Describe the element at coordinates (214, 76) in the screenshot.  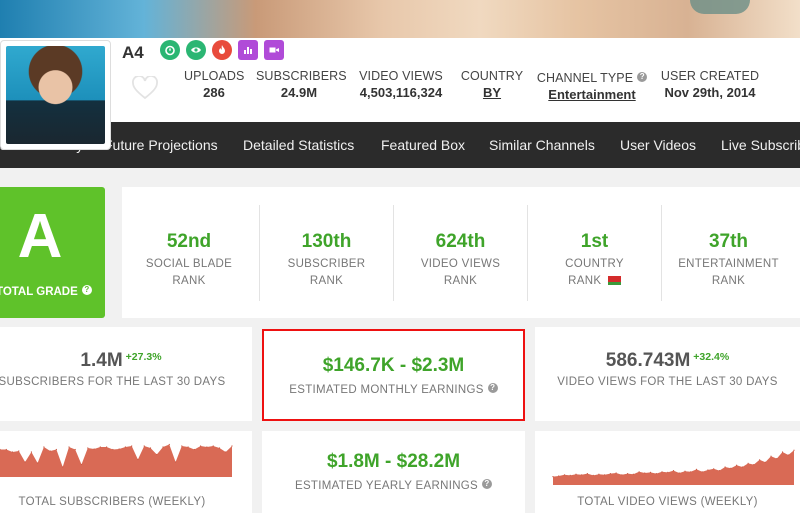
I see `stat-label: UPLOADS` at that location.